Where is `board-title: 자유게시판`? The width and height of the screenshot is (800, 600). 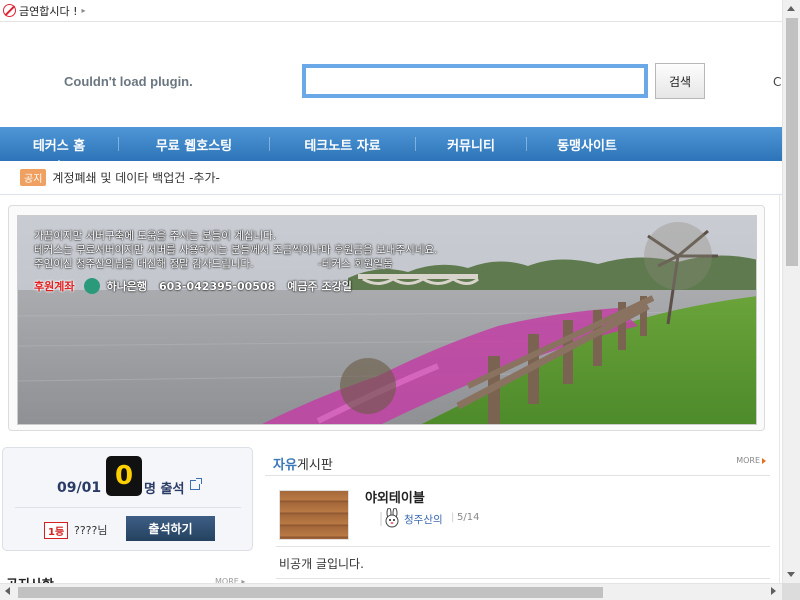 board-title: 자유게시판 is located at coordinates (303, 463).